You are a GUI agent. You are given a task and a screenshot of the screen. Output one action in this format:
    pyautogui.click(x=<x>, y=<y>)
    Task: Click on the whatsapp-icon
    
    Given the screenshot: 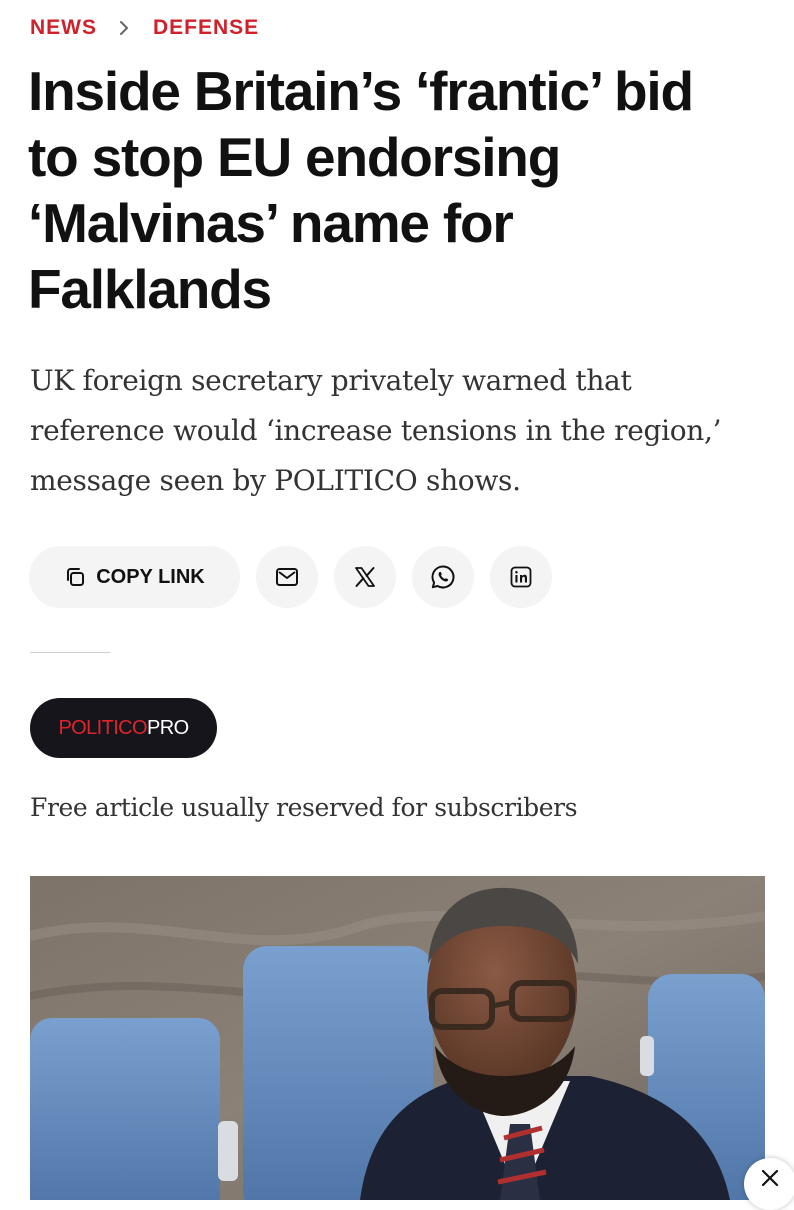 What is the action you would take?
    pyautogui.click(x=443, y=577)
    